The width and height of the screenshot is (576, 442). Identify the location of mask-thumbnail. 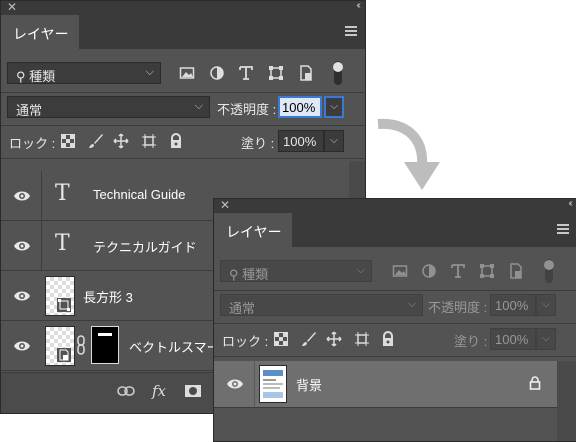
(105, 345).